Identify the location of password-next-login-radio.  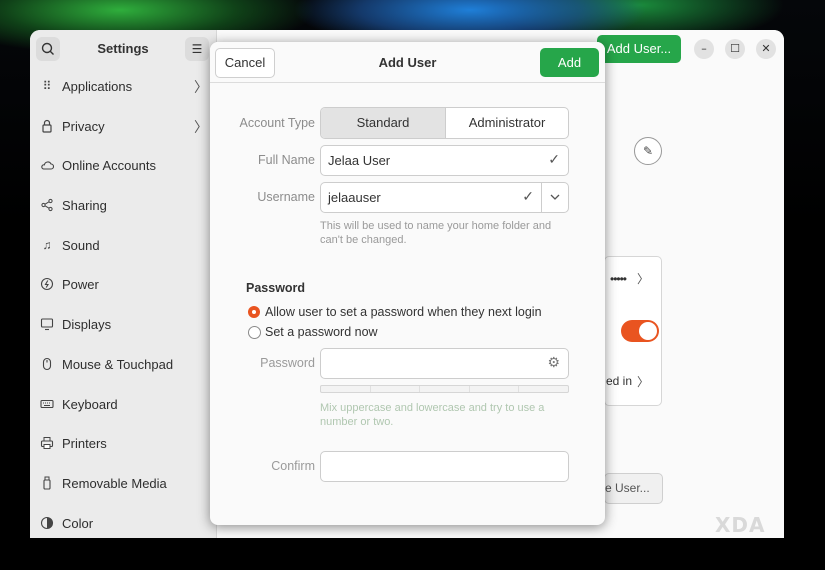
(254, 312).